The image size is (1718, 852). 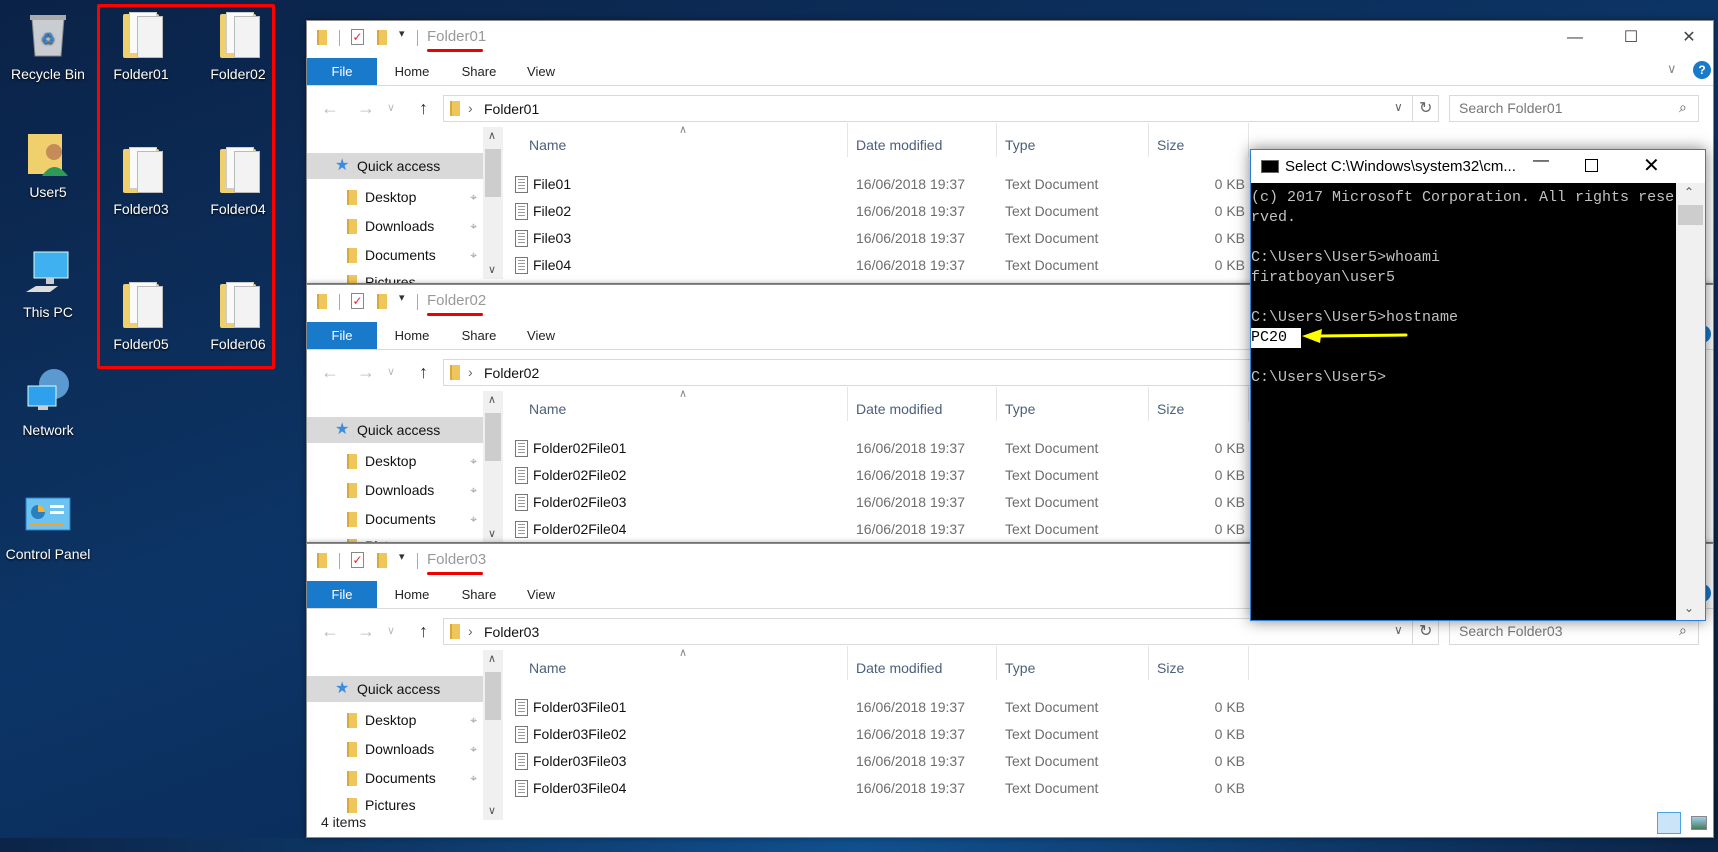 I want to click on scroll-up-icon: ⌃, so click(x=1689, y=192).